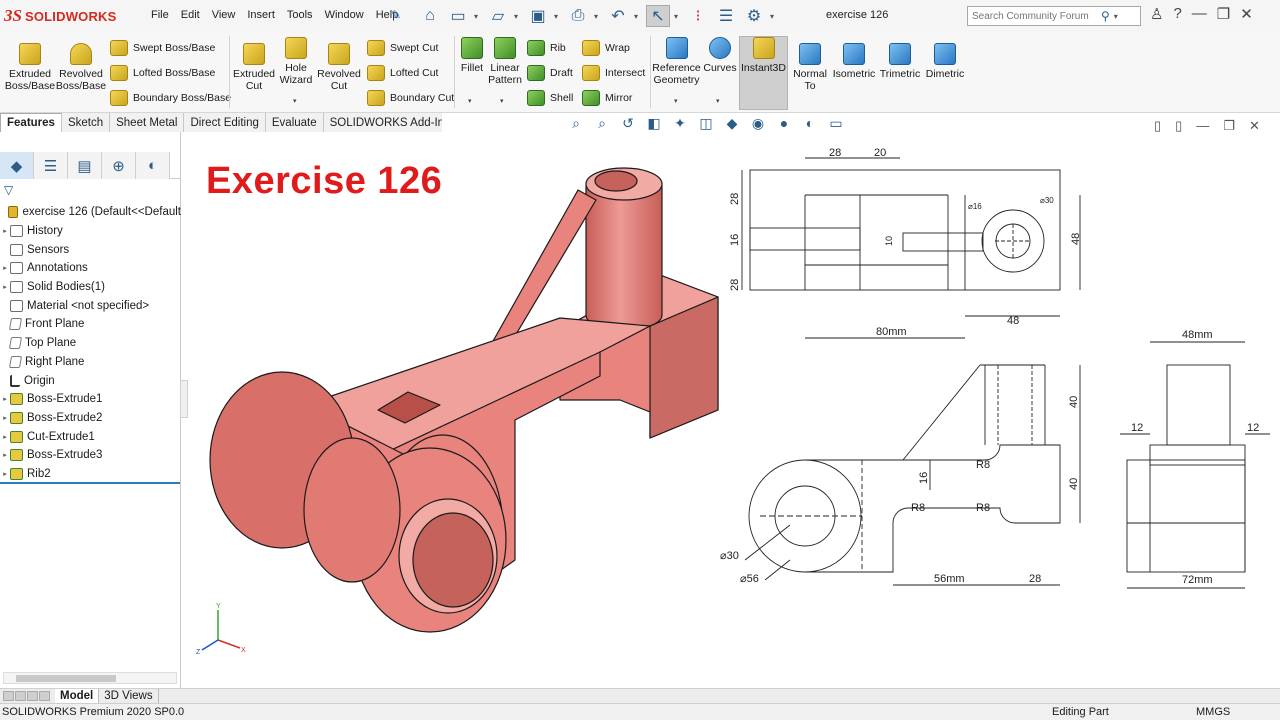 This screenshot has height=720, width=1280. Describe the element at coordinates (77, 696) in the screenshot. I see `tab-model: Model` at that location.